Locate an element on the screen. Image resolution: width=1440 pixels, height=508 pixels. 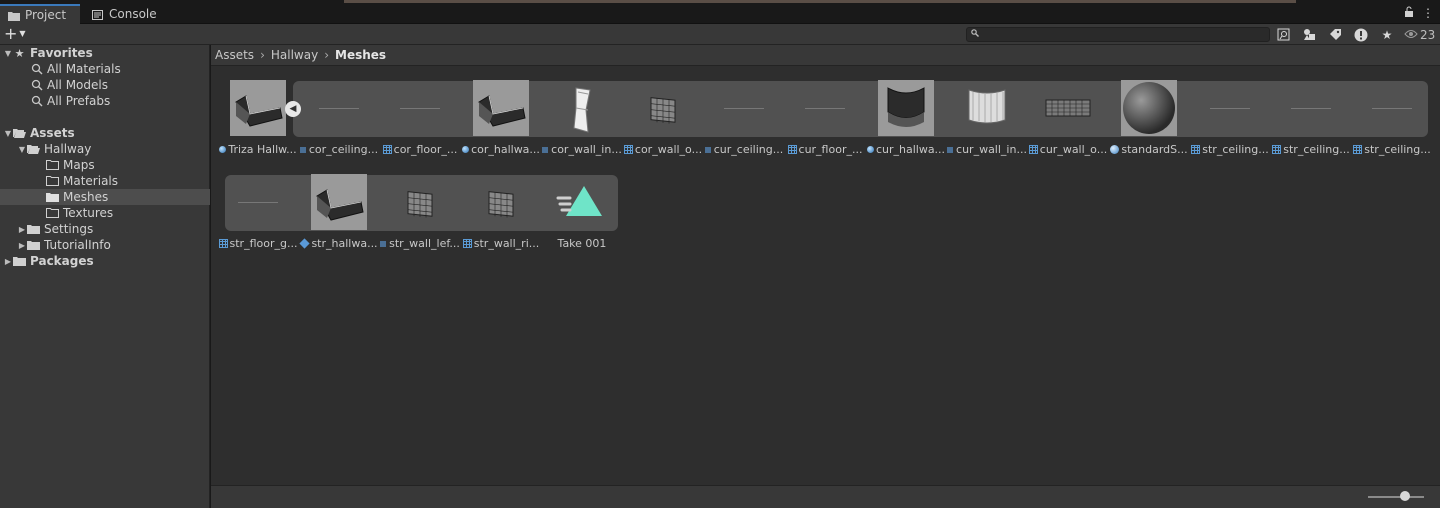
lock-icon is located at coordinates (1409, 13).